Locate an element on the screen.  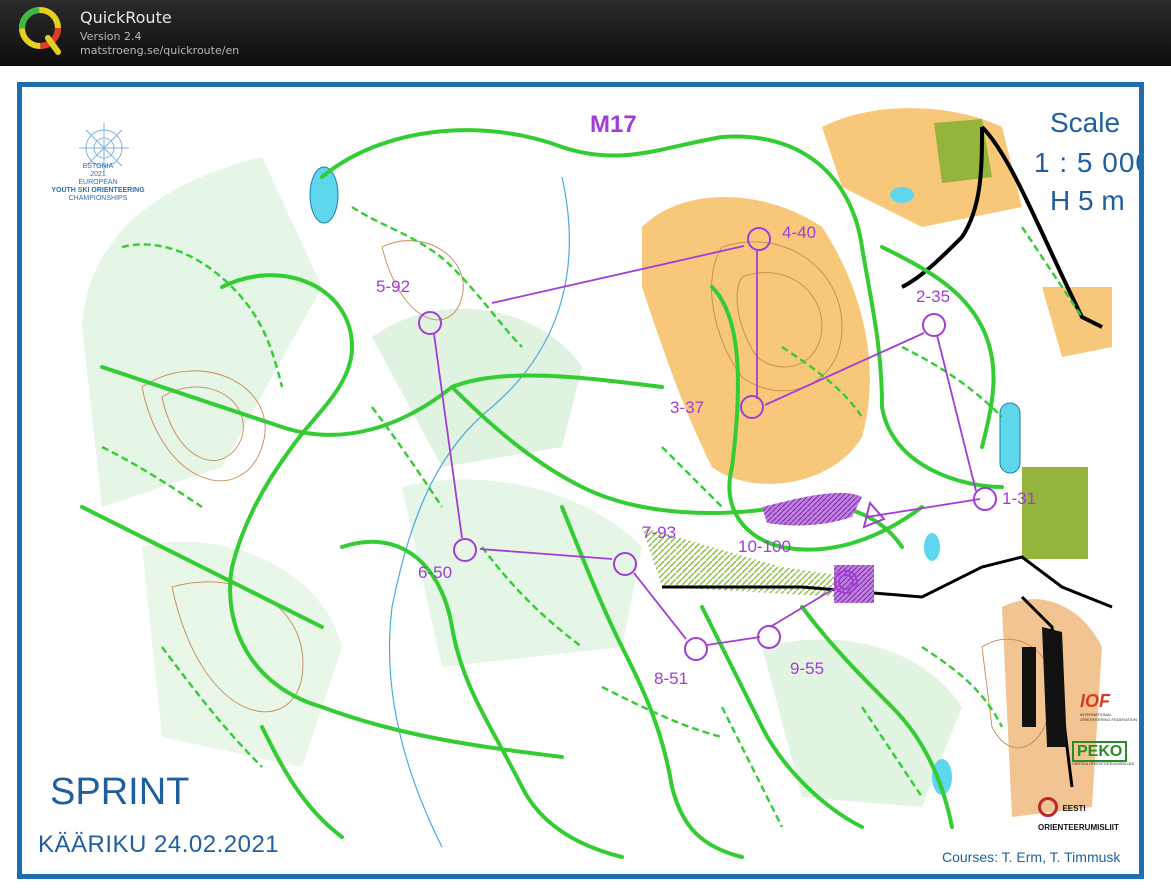
control-label-5: 5-92 is located at coordinates (393, 286).